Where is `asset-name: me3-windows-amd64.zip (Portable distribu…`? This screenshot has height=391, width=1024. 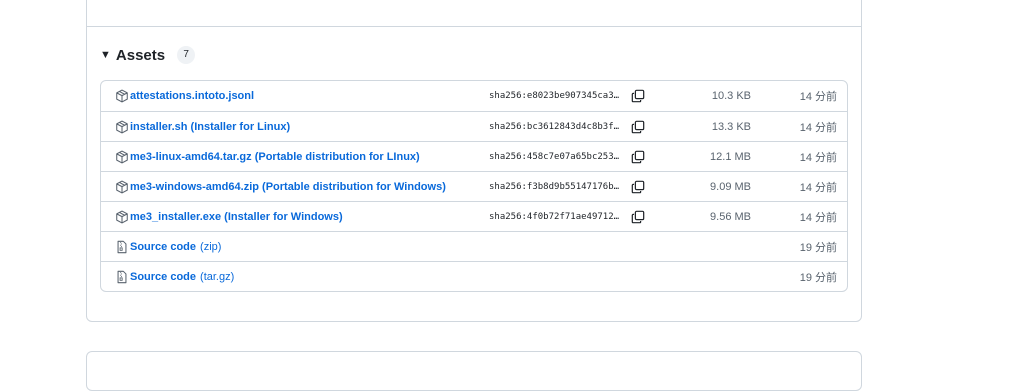
asset-name: me3-windows-amd64.zip (Portable distribu… is located at coordinates (288, 187).